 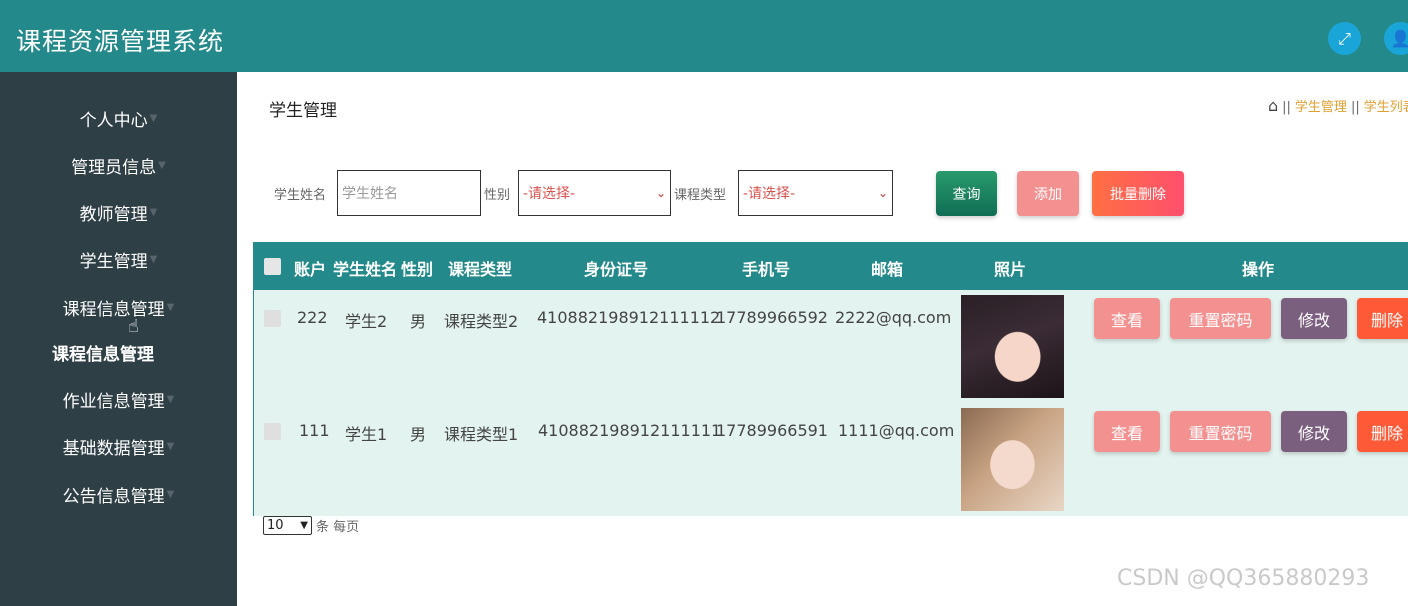 I want to click on sidebar-item-label: 教师管理, so click(x=113, y=214).